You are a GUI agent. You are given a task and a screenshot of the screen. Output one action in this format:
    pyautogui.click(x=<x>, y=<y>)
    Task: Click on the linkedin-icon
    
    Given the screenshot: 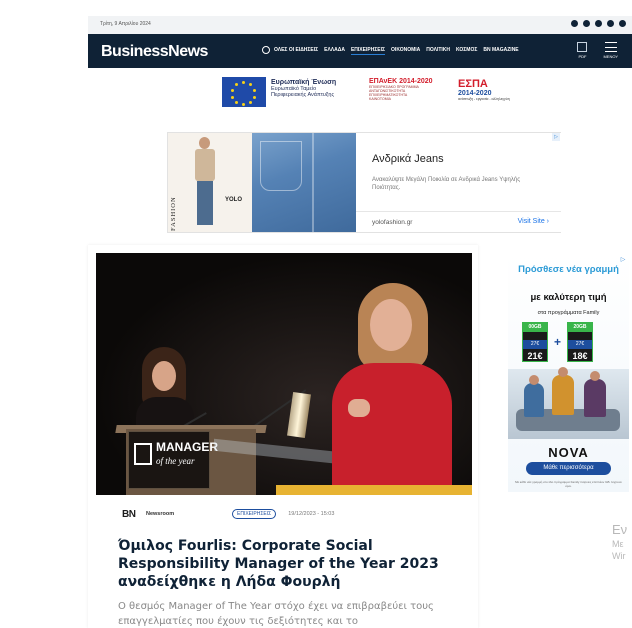 What is the action you would take?
    pyautogui.click(x=598, y=23)
    